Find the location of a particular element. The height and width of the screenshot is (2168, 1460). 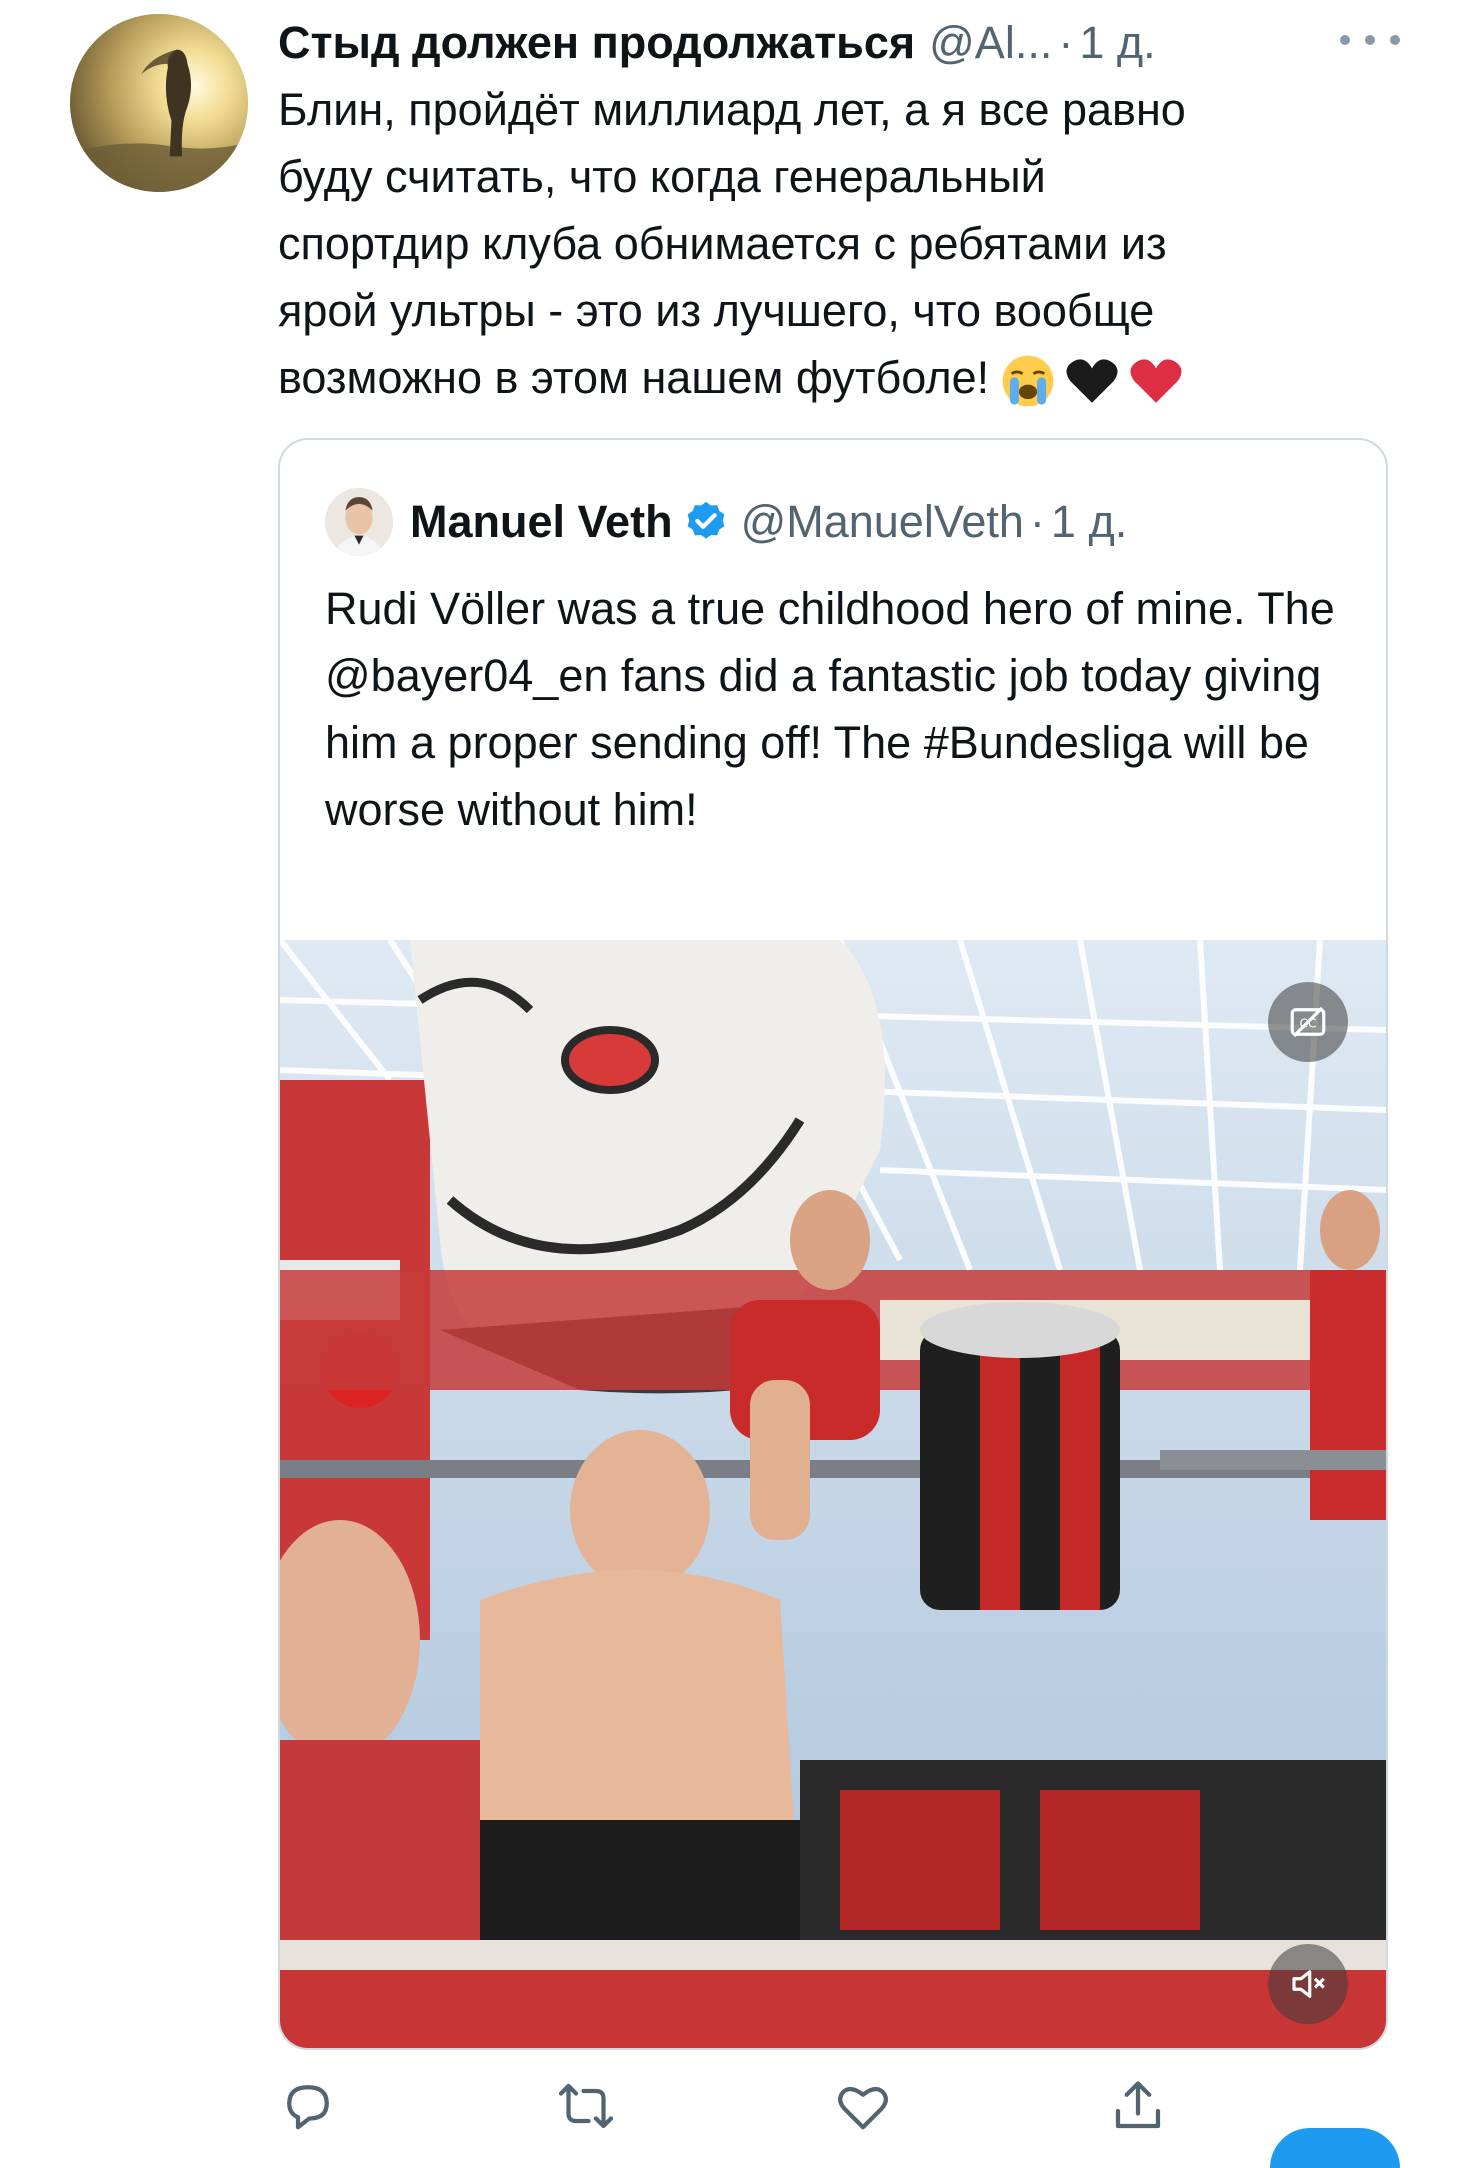

retweet-icon is located at coordinates (586, 2106).